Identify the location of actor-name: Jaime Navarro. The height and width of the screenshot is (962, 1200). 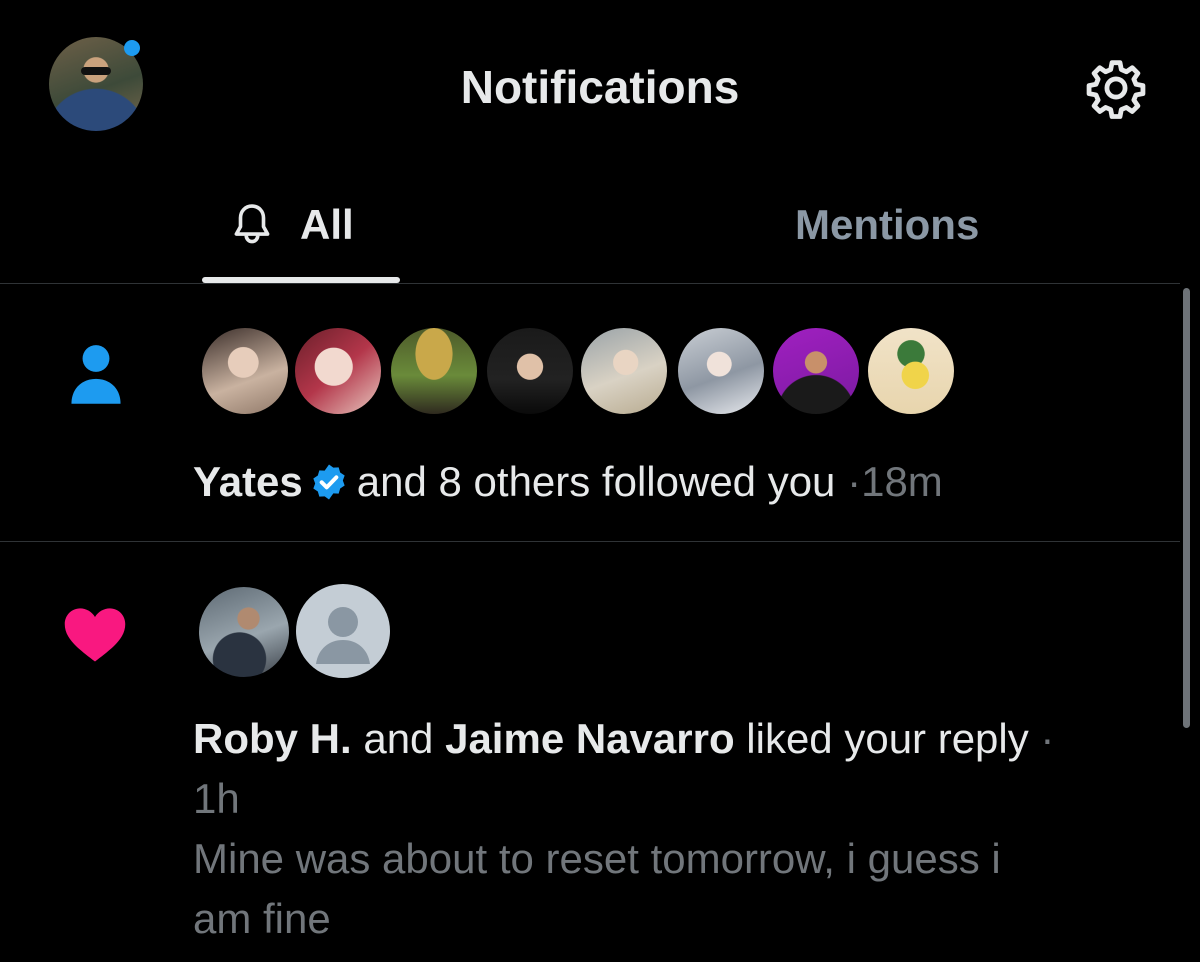
(590, 738).